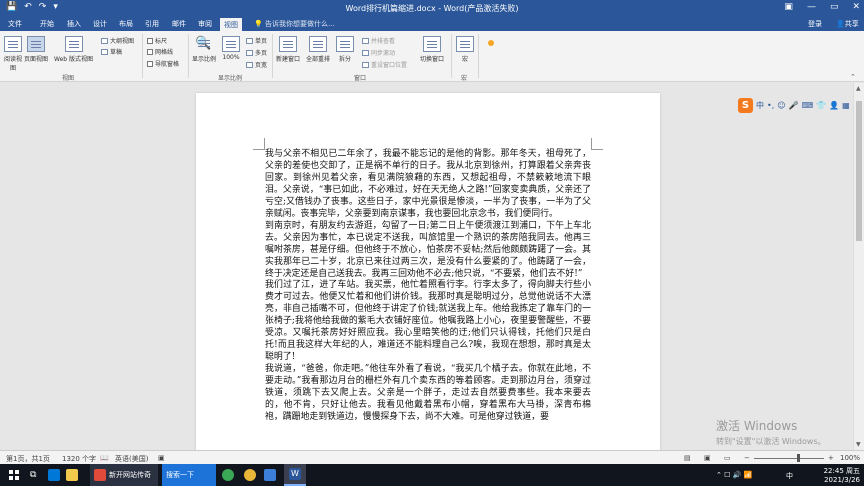  I want to click on split-icon, so click(345, 44).